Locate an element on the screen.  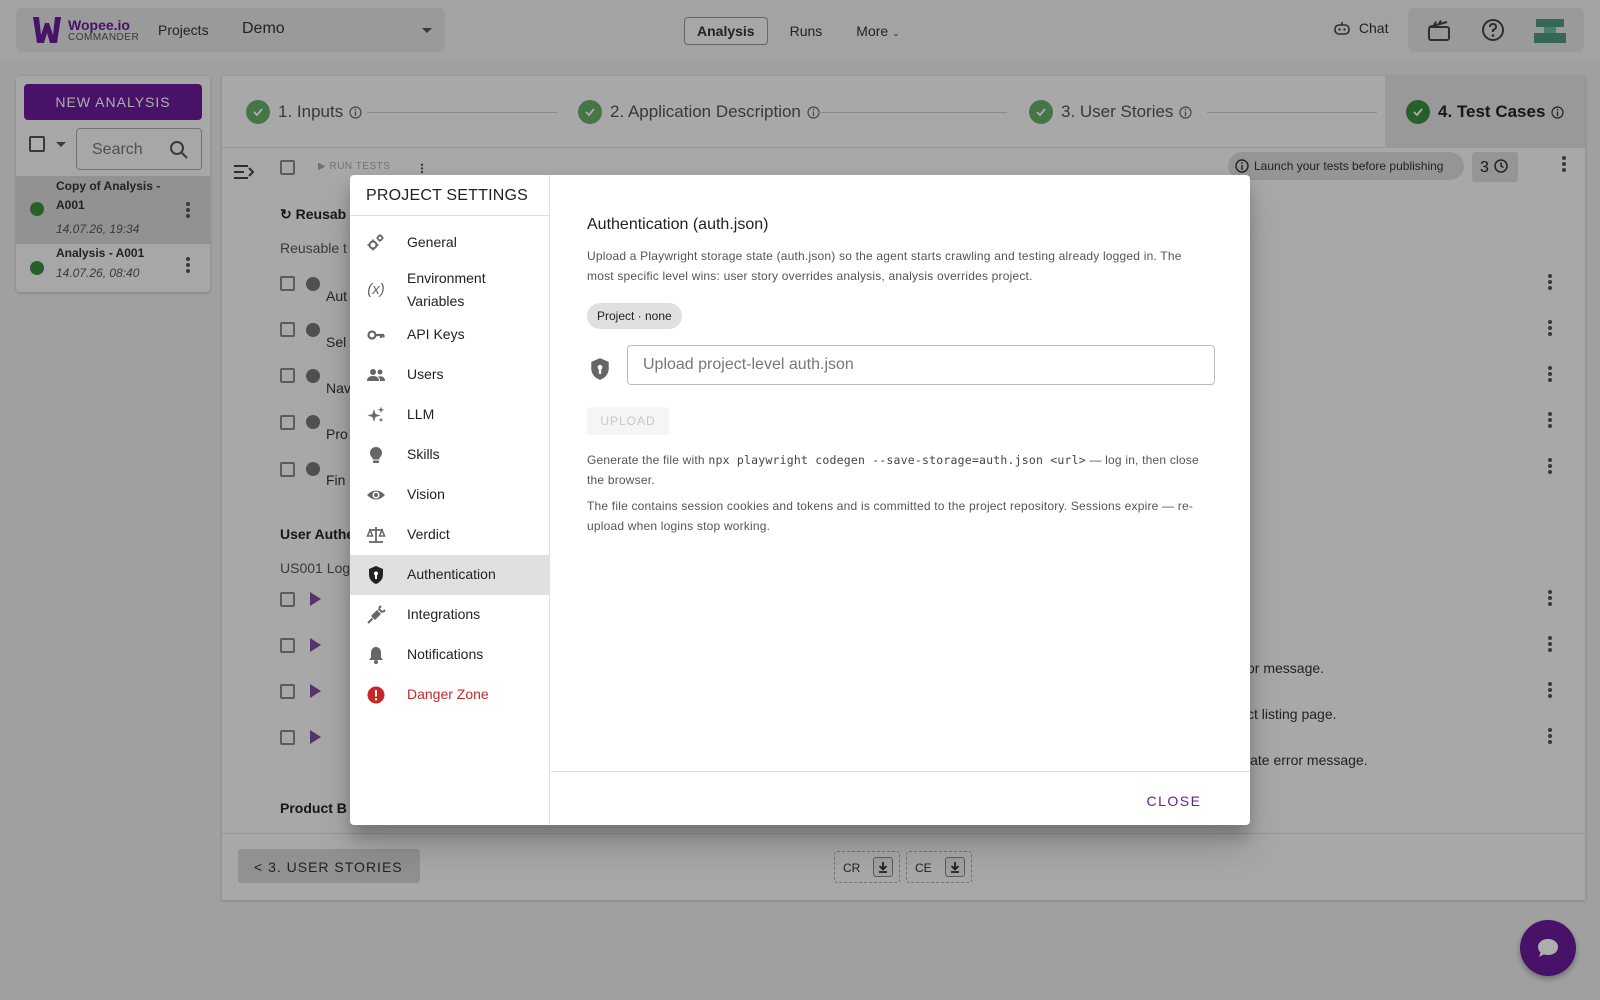
variable-icon: (x) is located at coordinates (376, 289).